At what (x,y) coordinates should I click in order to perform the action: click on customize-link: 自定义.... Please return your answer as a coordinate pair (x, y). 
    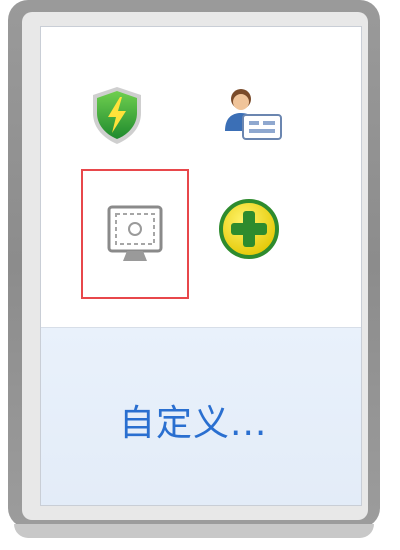
    Looking at the image, I should click on (193, 420).